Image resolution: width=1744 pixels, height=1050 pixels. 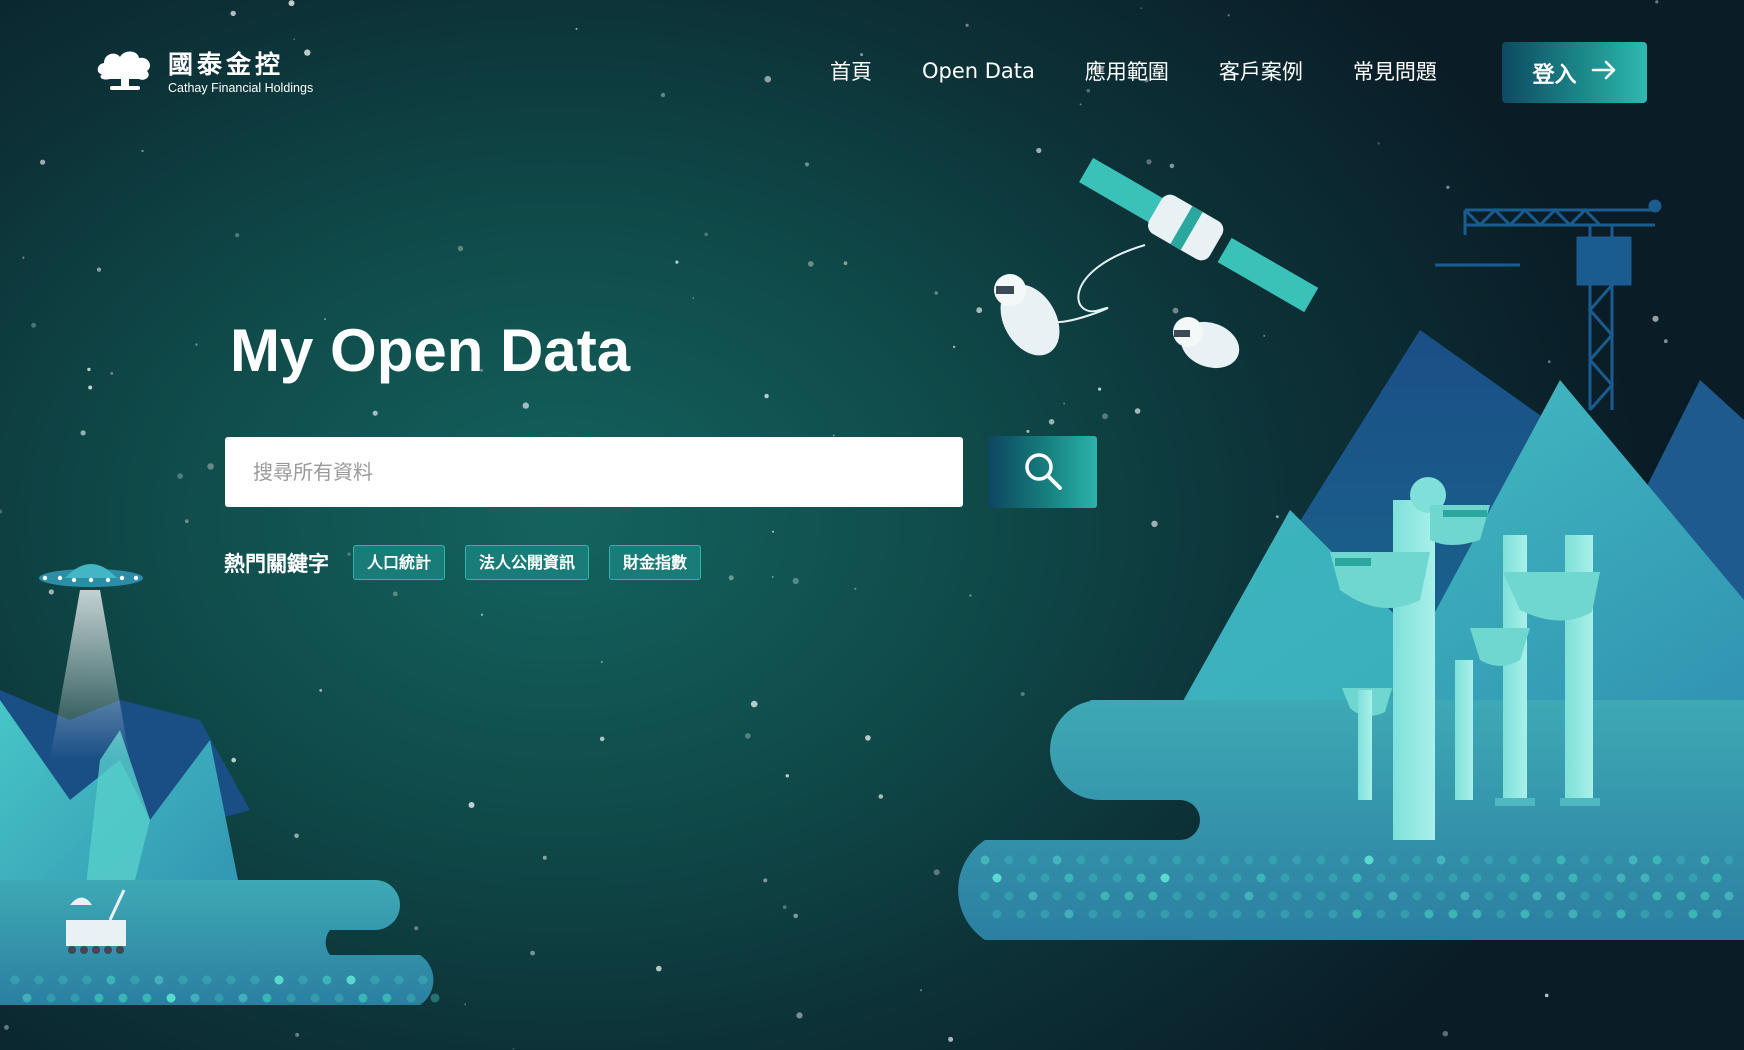 I want to click on search-icon, so click(x=1043, y=472).